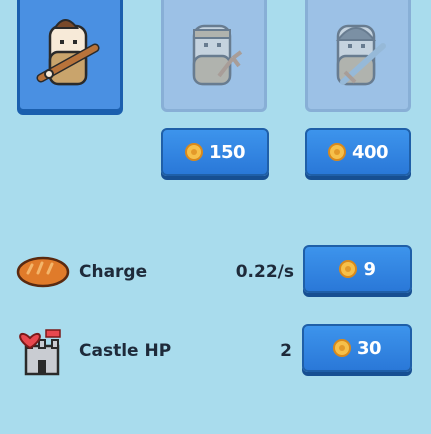 The width and height of the screenshot is (431, 434). I want to click on sword-fighter-icon, so click(360, 55).